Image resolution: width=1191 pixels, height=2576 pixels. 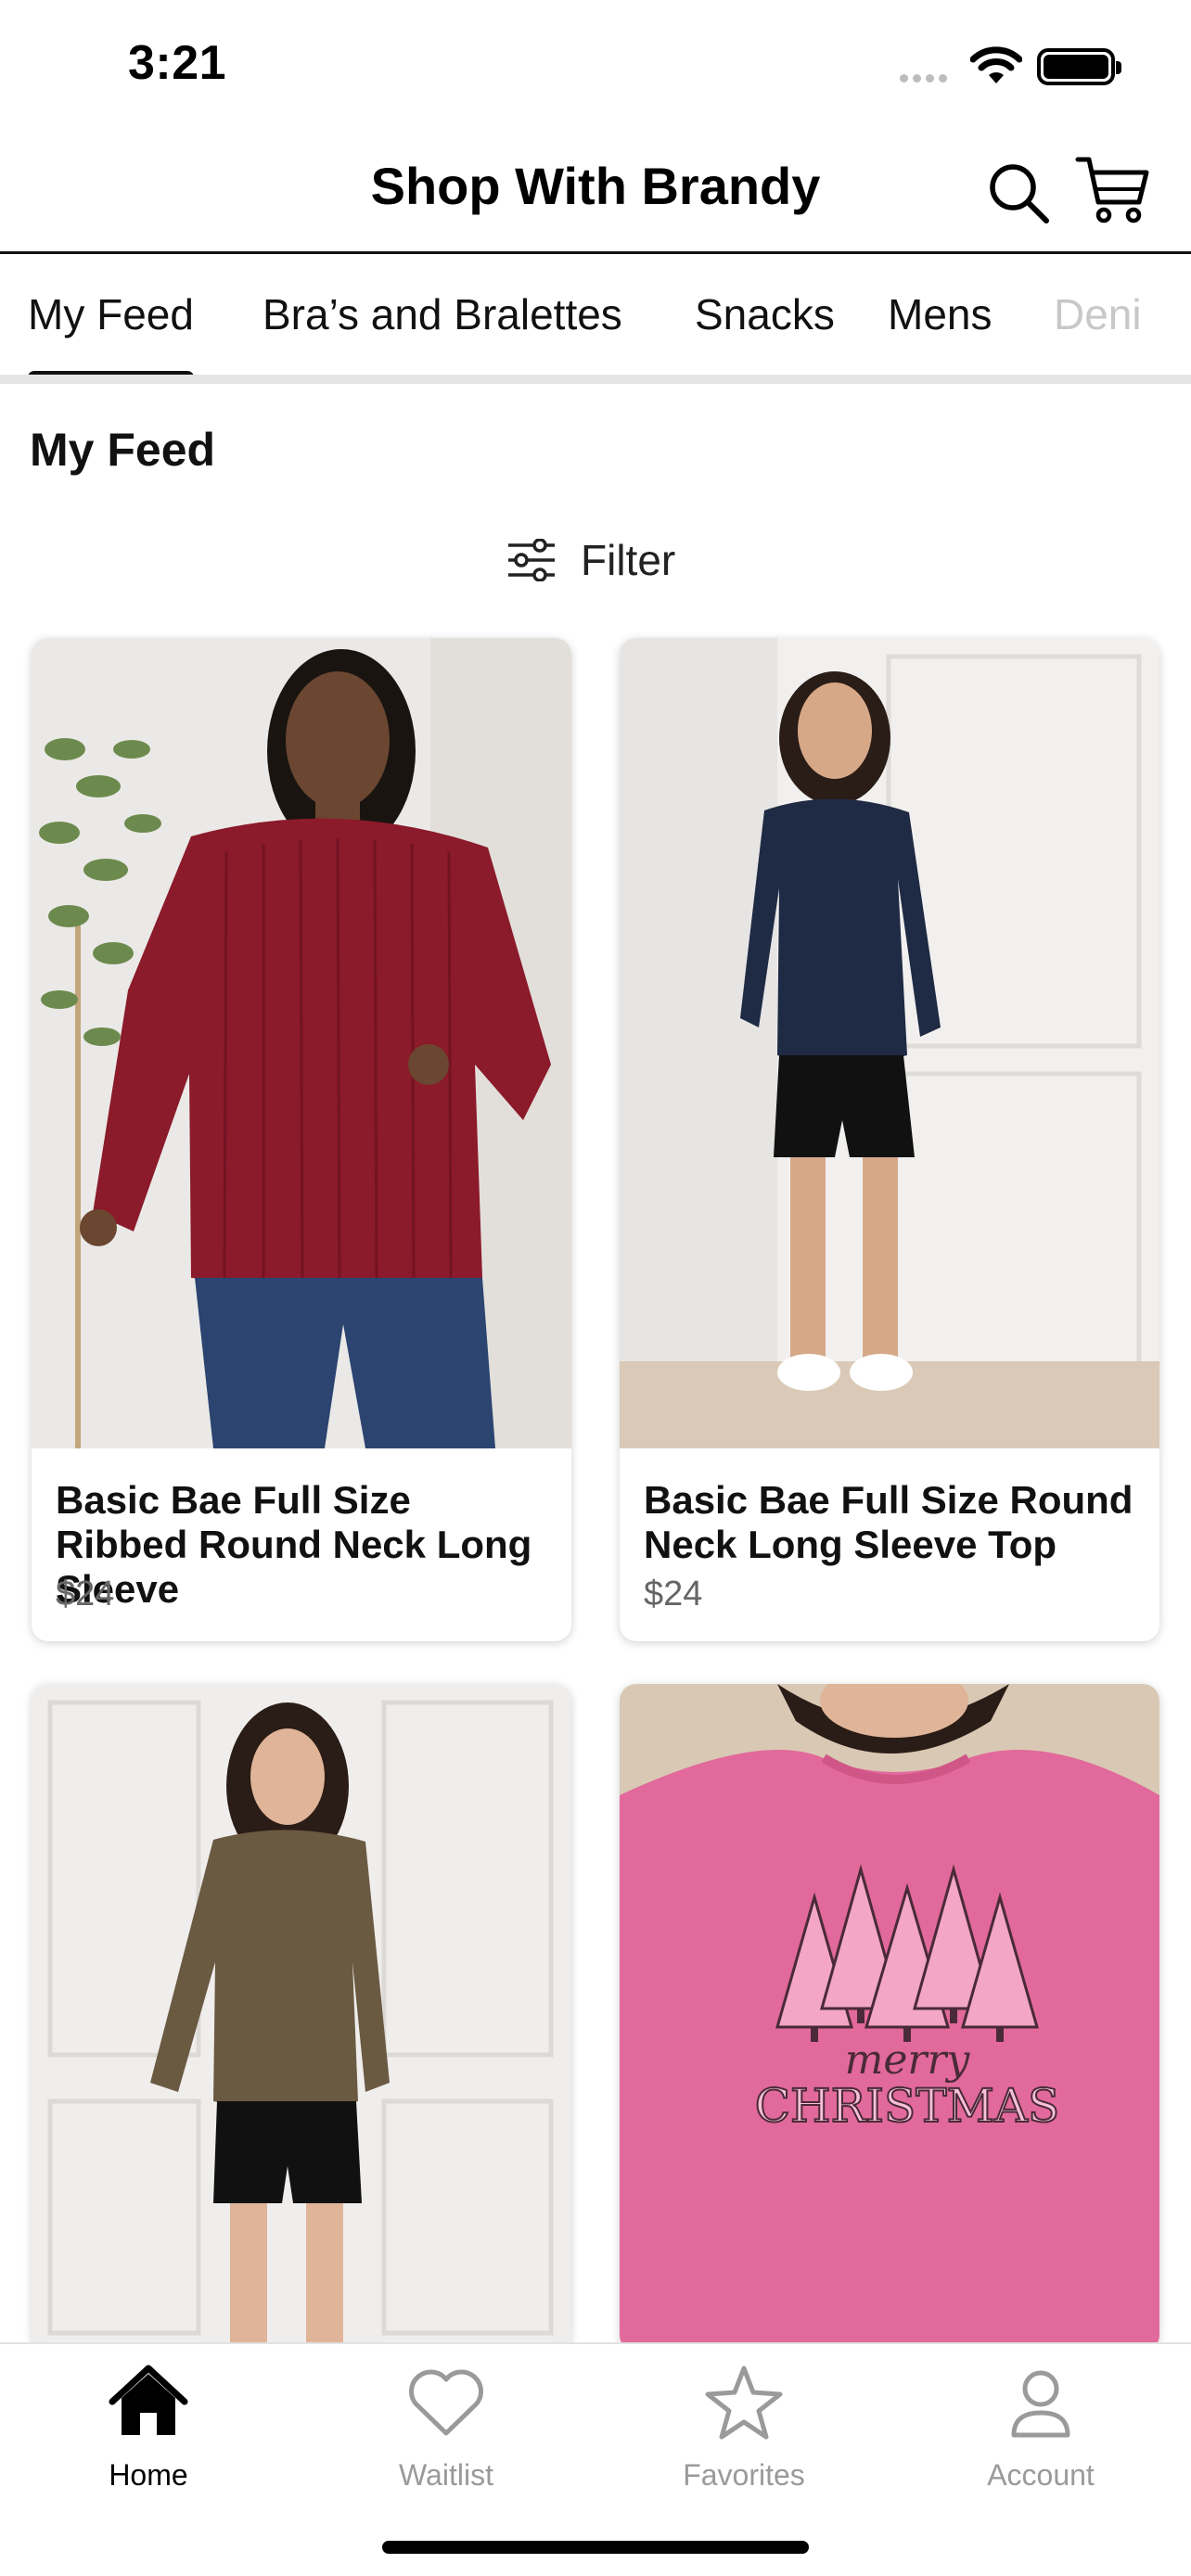 I want to click on search-icon, so click(x=1019, y=193).